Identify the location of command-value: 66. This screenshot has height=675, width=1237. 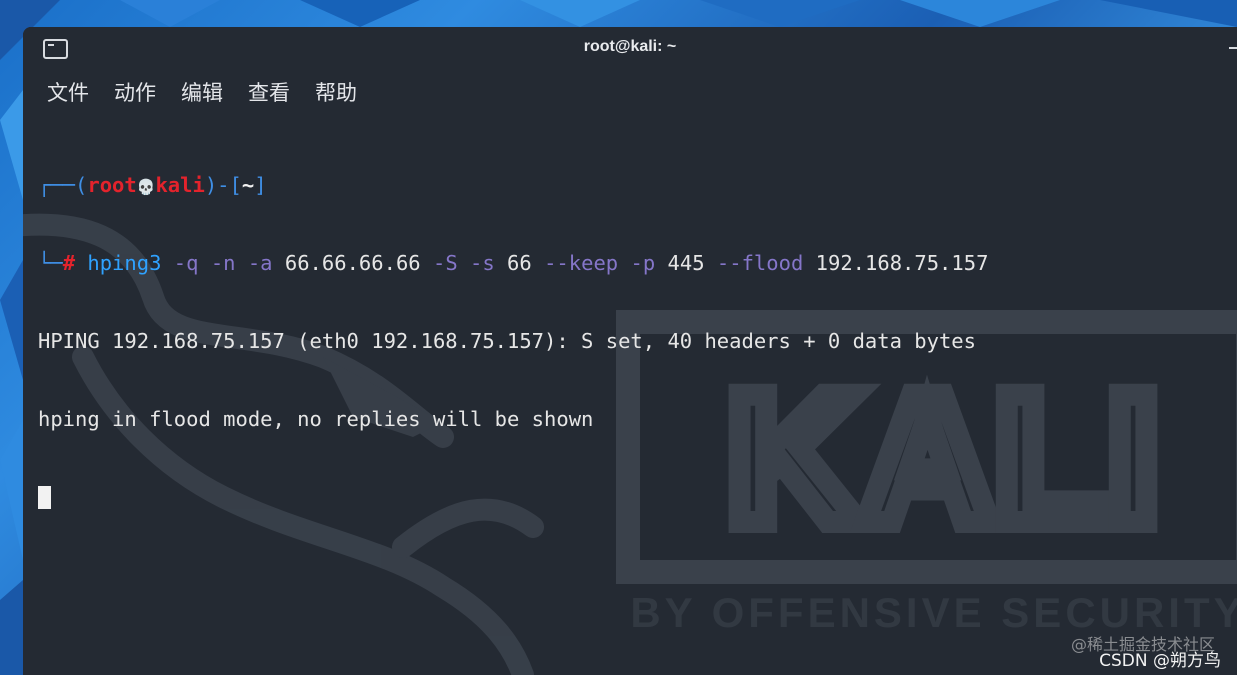
(519, 263).